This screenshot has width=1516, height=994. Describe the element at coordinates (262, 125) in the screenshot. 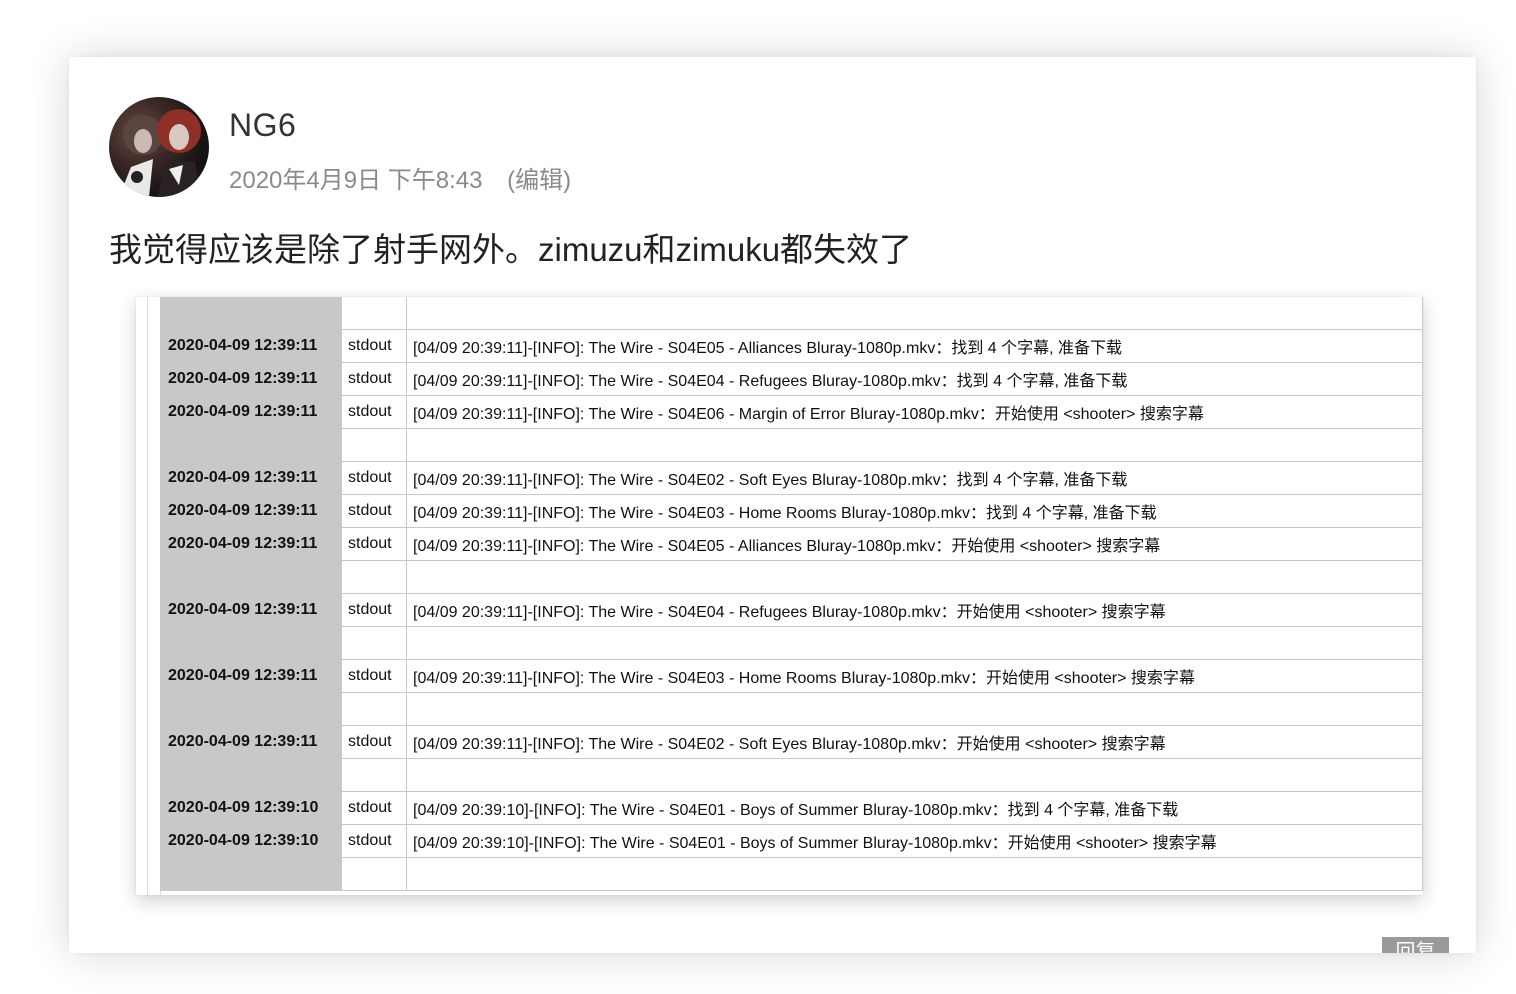

I see `username: NG6` at that location.